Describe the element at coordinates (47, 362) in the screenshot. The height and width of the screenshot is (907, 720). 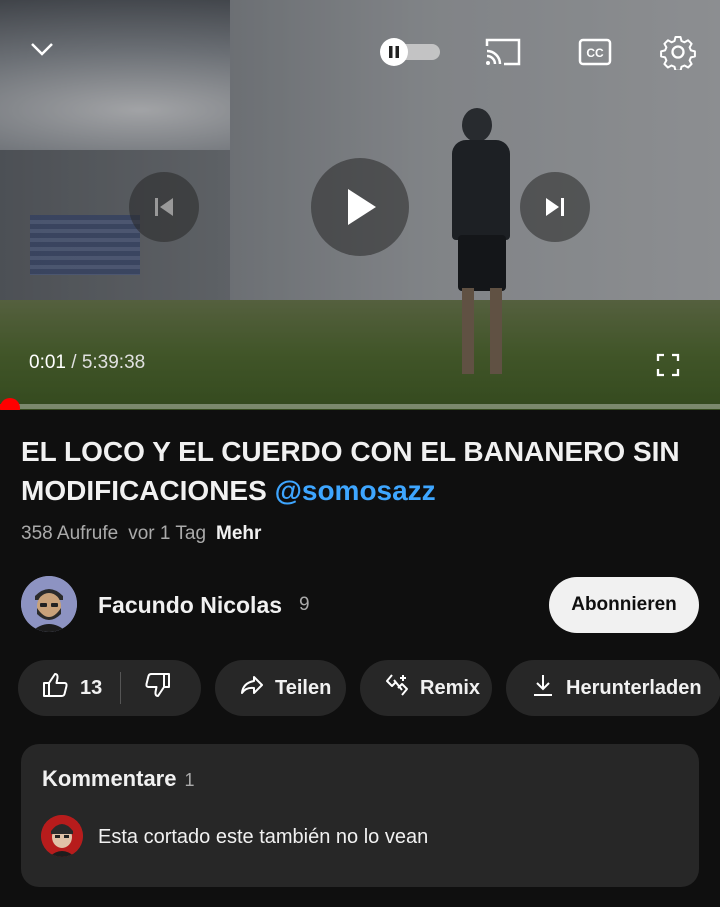
I see `current-time: 0:01` at that location.